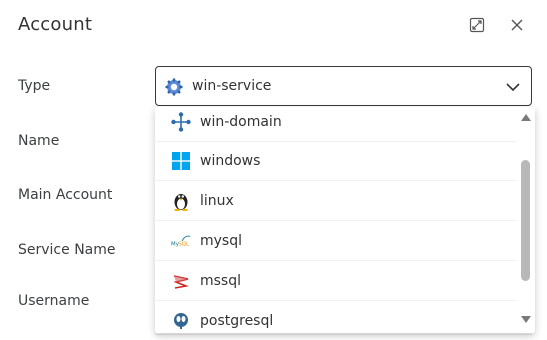 The width and height of the screenshot is (547, 340). I want to click on network-icon, so click(181, 121).